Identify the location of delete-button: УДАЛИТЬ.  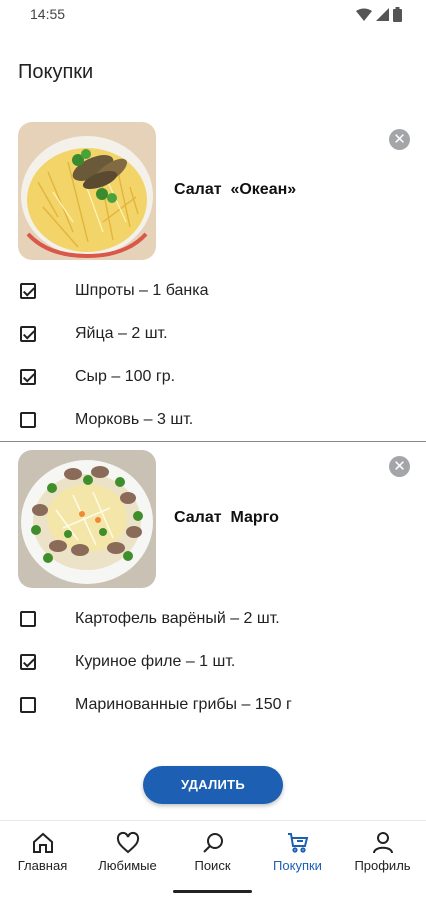
(213, 785).